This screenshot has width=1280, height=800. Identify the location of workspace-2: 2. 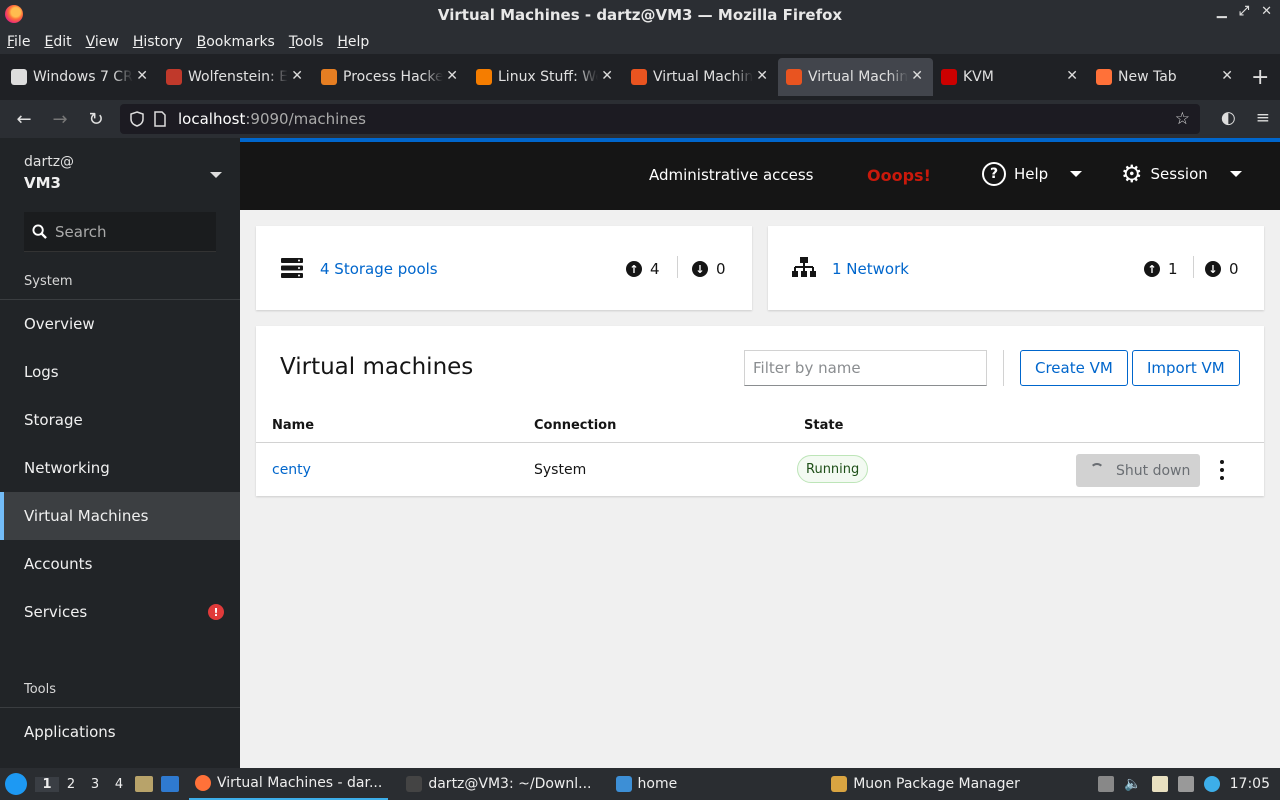
(71, 784).